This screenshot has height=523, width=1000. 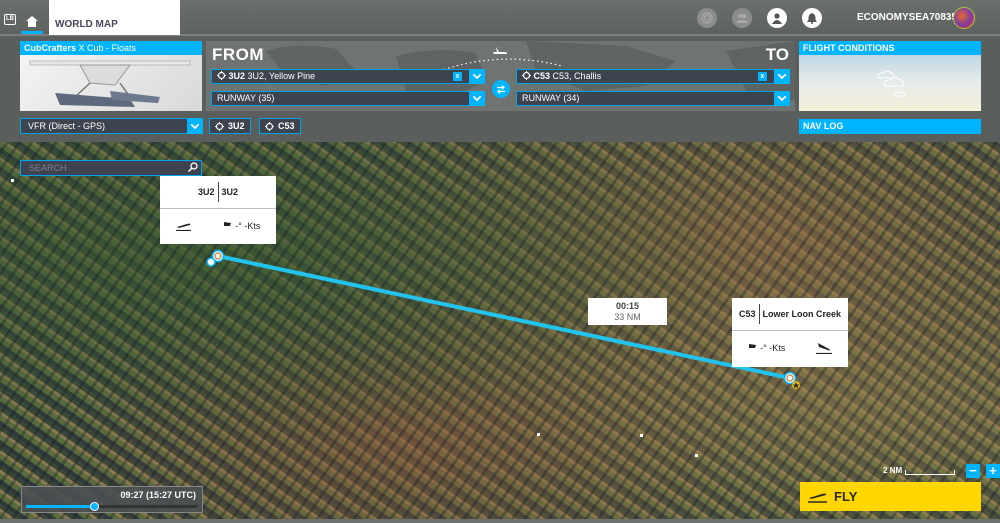 What do you see at coordinates (86, 24) in the screenshot?
I see `tab-world-map-label: WORLD MAP` at bounding box center [86, 24].